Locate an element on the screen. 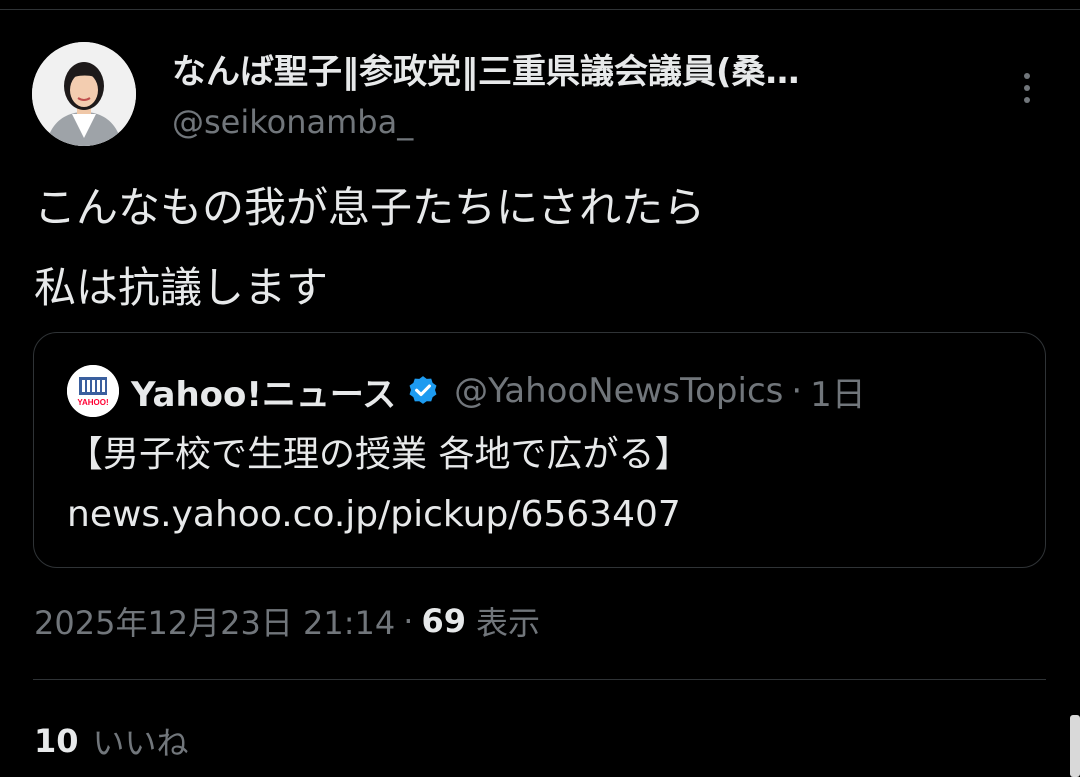 The height and width of the screenshot is (777, 1080). more-options-icon is located at coordinates (1027, 88).